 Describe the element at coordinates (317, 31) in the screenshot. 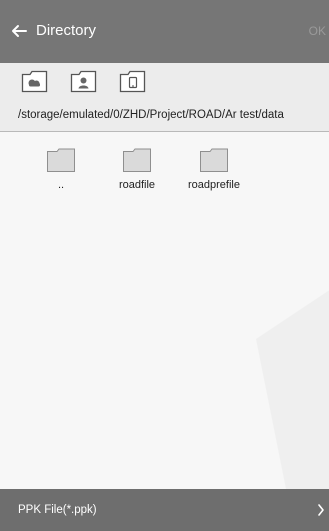

I see `ok-button: OK` at that location.